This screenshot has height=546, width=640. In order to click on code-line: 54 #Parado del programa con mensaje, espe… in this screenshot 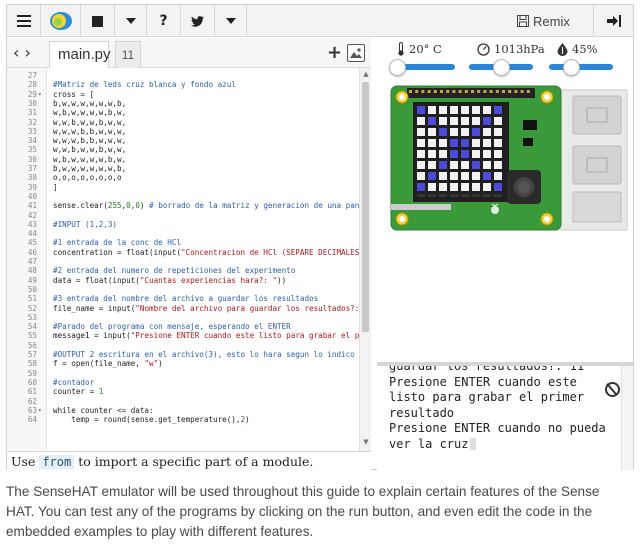, I will do `click(183, 326)`.